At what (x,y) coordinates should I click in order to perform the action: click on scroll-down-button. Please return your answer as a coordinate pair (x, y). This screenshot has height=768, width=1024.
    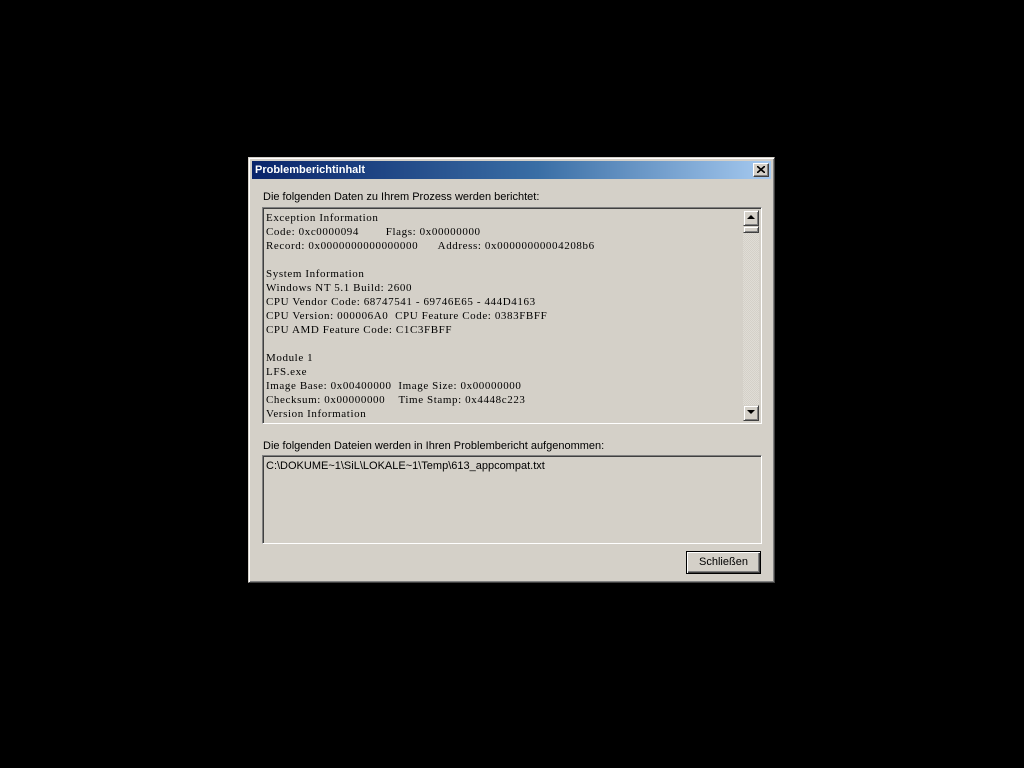
    Looking at the image, I should click on (751, 413).